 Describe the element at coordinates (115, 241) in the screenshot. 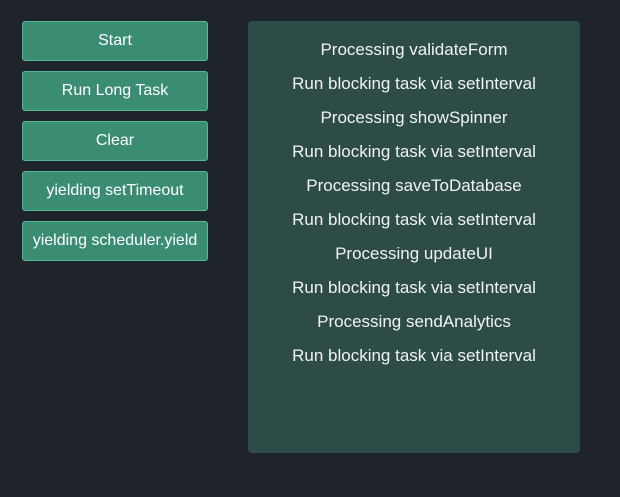

I see `yielding-scheduler-yield-button: yielding scheduler.yield` at that location.